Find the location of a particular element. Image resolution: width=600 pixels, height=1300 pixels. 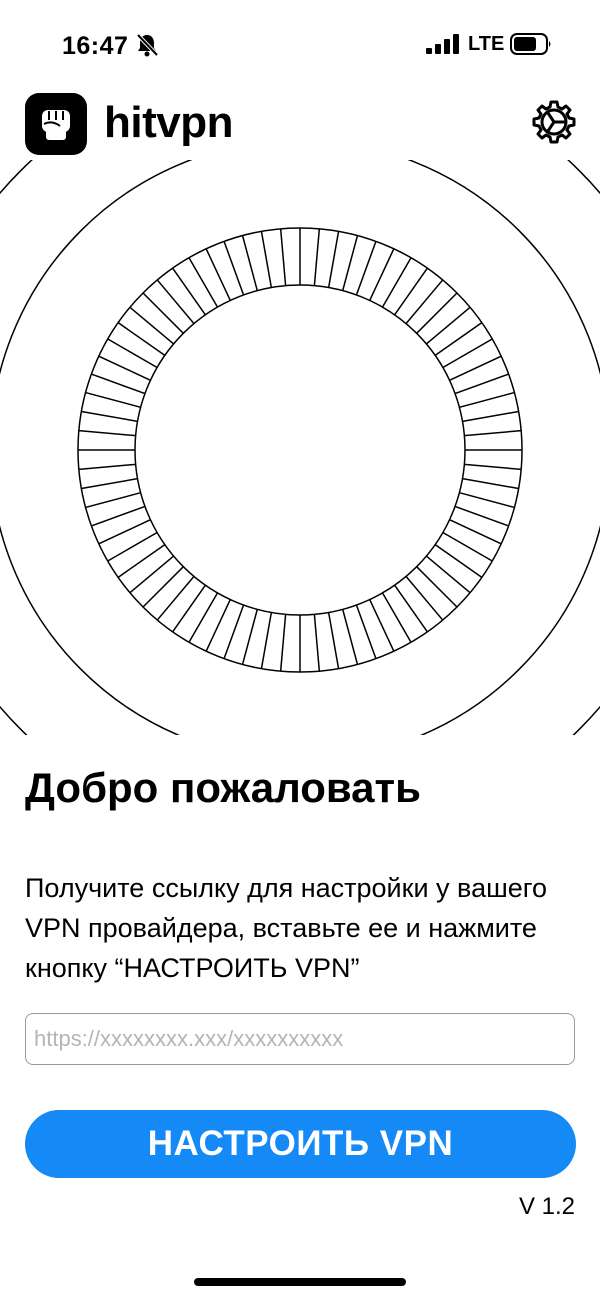

raised-fist-icon is located at coordinates (56, 125).